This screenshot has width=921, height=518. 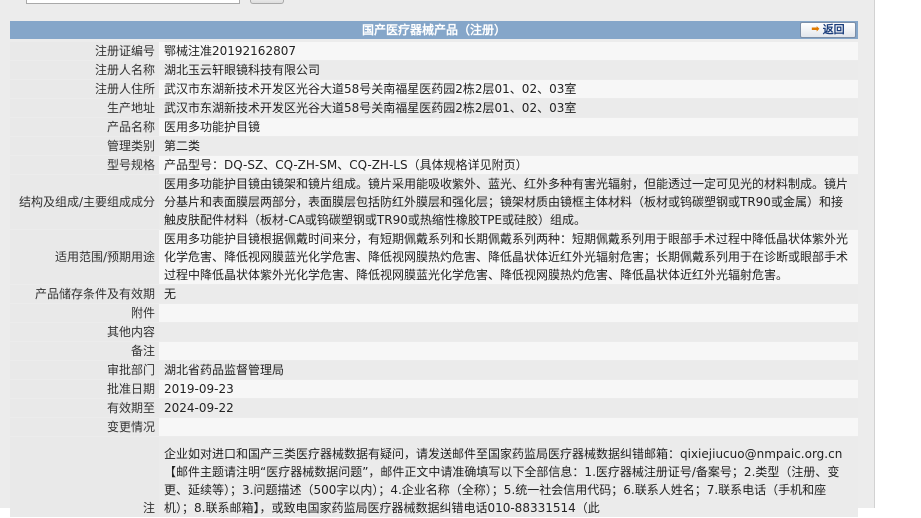 What do you see at coordinates (84, 408) in the screenshot?
I see `field-label: 有效期至` at bounding box center [84, 408].